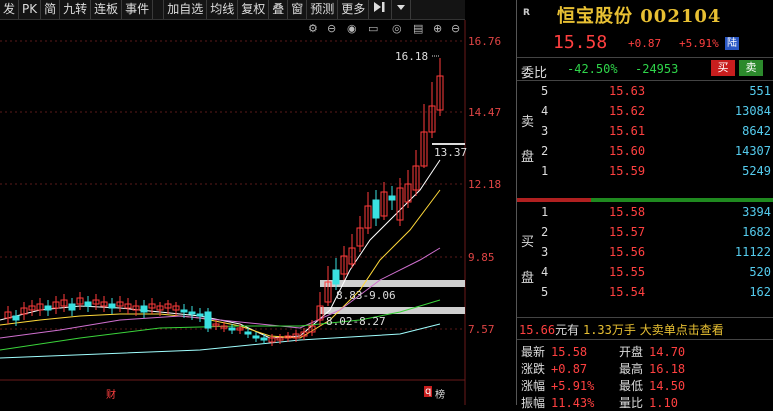 This screenshot has height=411, width=773. I want to click on price-axis-label: 12.18, so click(485, 184).